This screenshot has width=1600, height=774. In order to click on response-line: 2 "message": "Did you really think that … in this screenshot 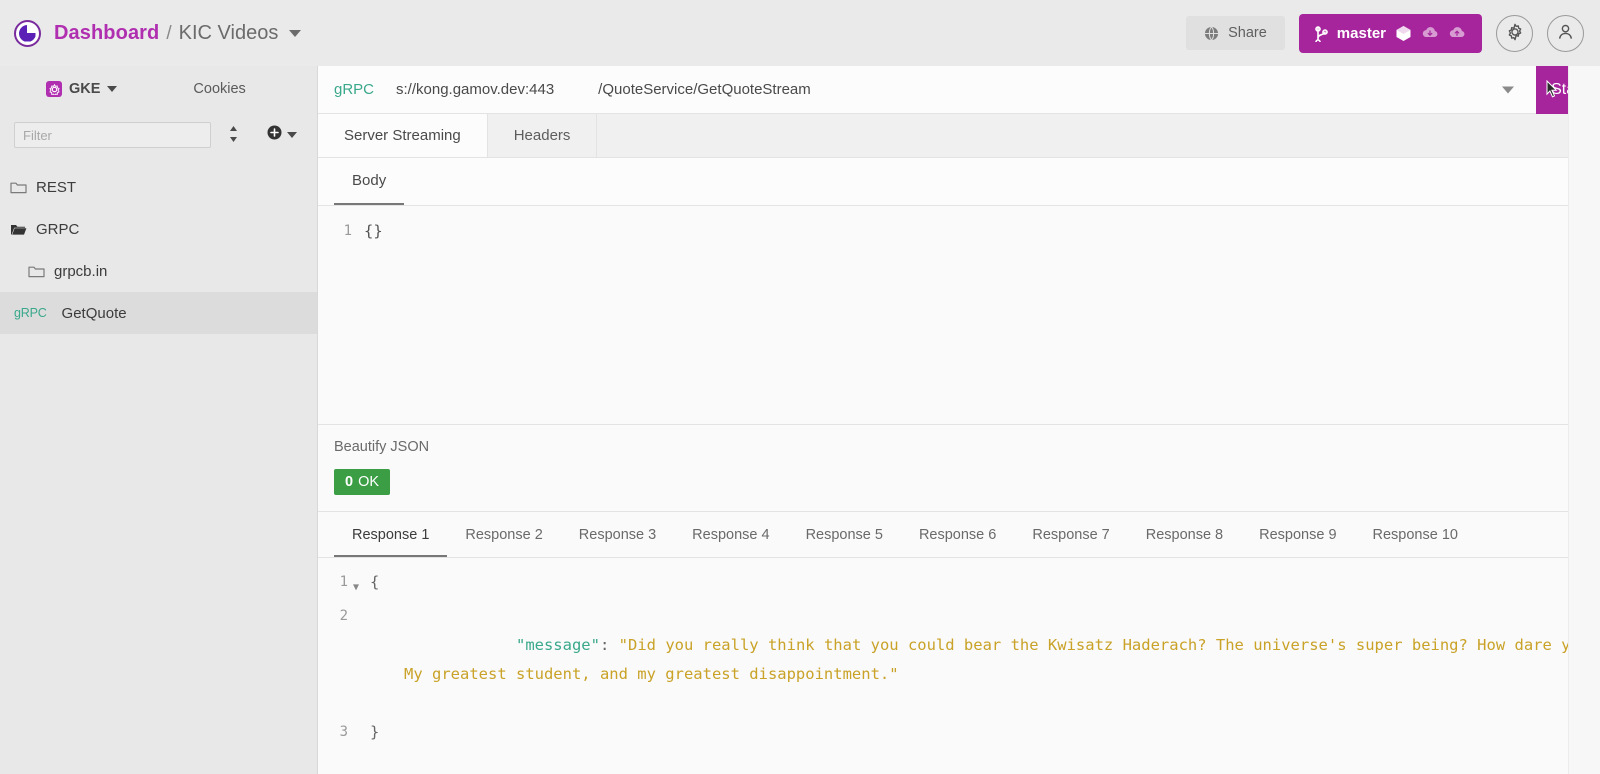, I will do `click(959, 660)`.